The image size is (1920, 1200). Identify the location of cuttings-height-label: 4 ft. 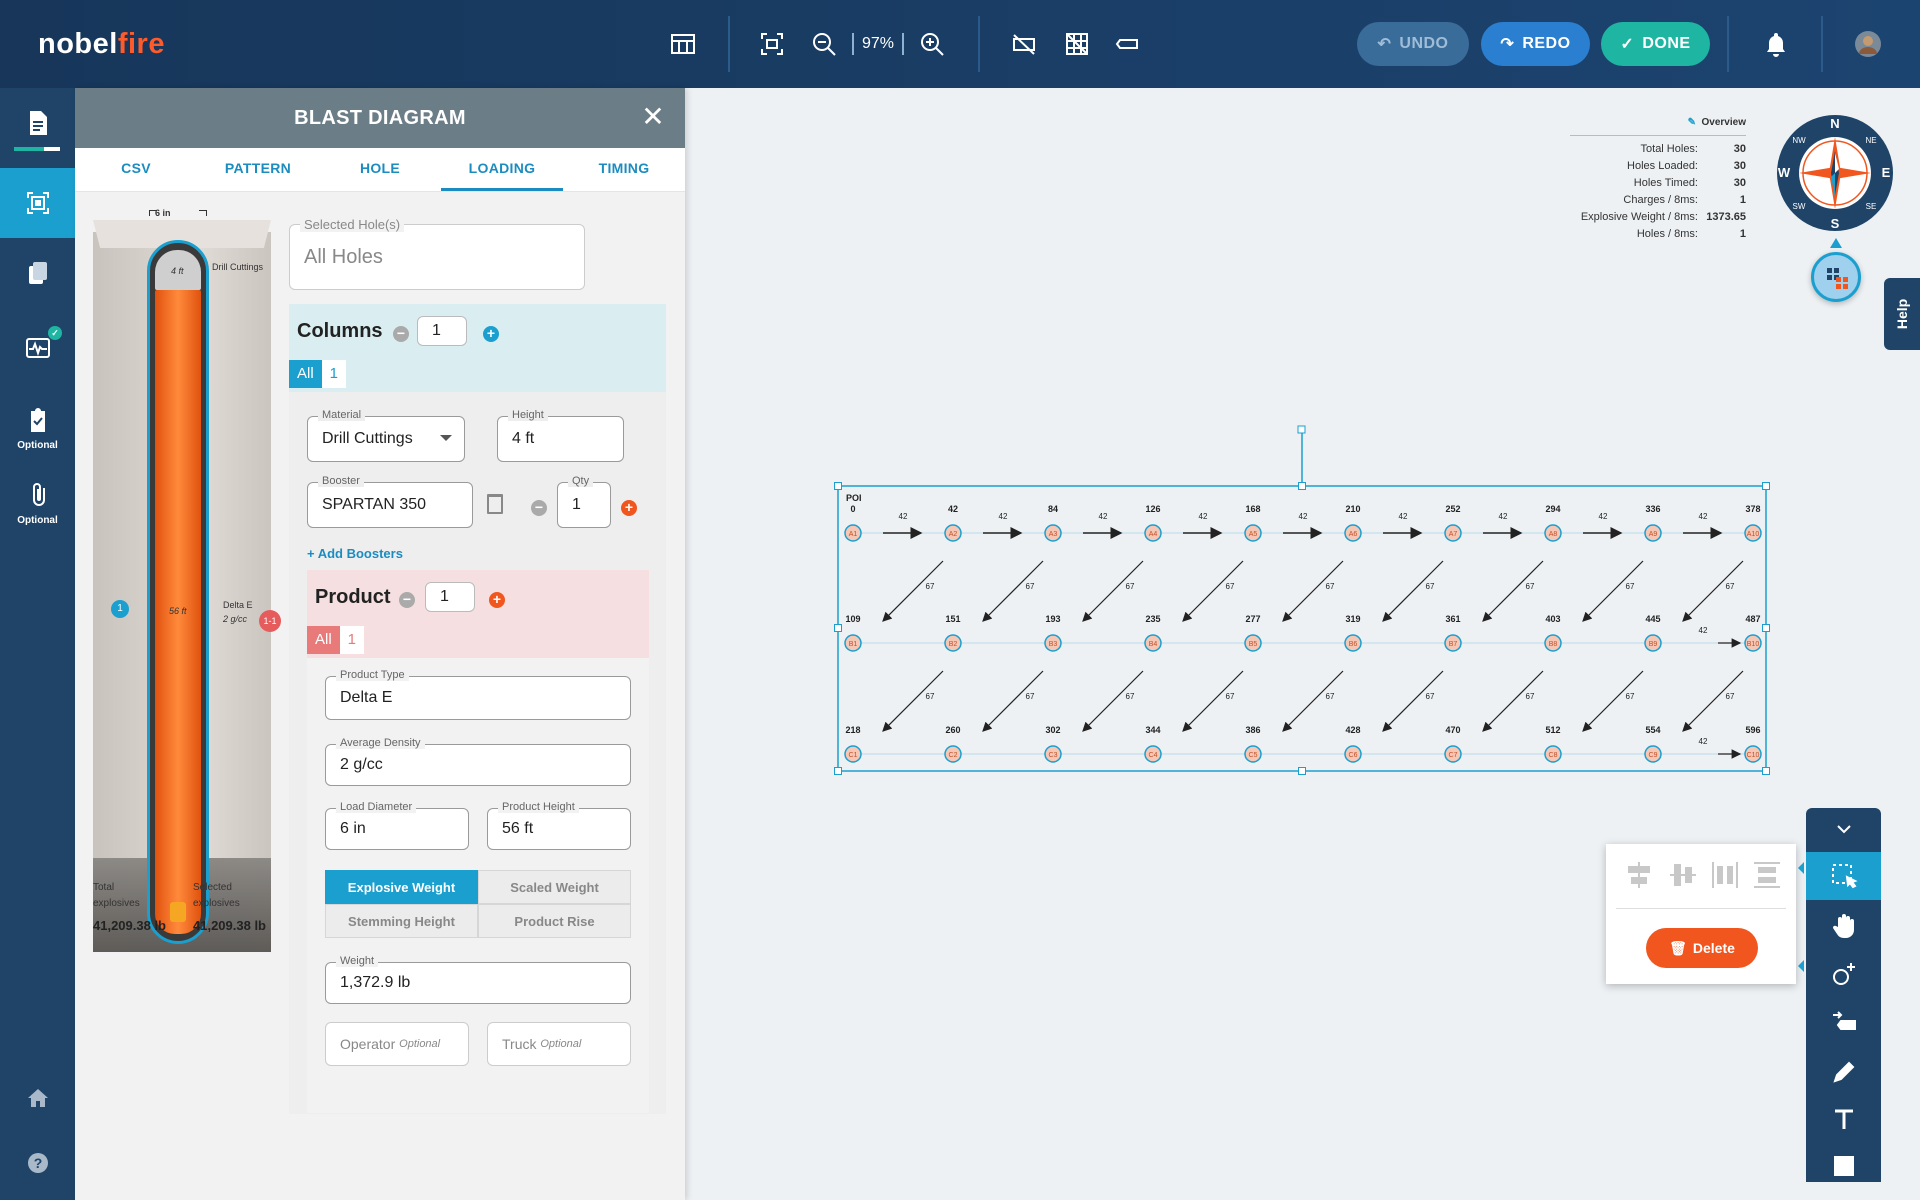
(177, 271).